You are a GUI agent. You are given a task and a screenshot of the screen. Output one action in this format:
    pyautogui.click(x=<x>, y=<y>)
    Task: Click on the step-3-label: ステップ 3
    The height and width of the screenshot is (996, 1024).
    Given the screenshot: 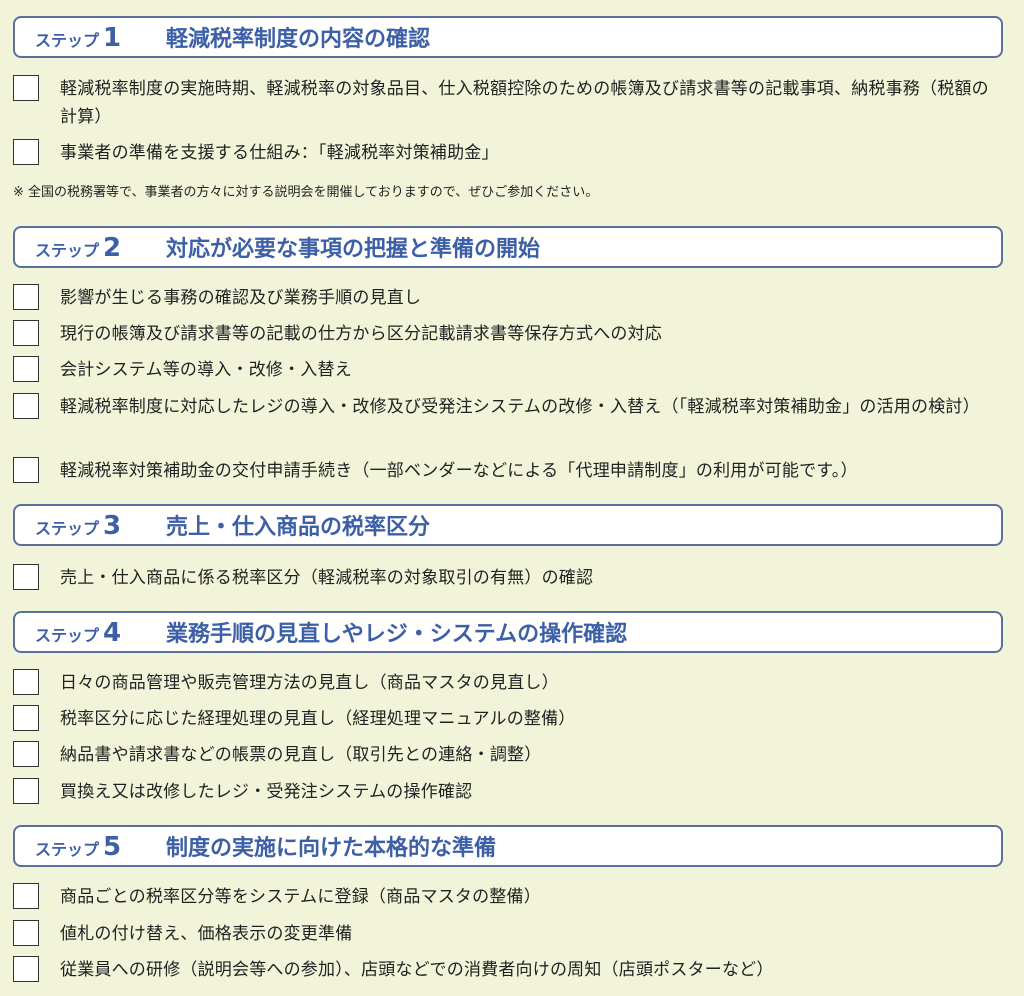 What is the action you would take?
    pyautogui.click(x=78, y=525)
    